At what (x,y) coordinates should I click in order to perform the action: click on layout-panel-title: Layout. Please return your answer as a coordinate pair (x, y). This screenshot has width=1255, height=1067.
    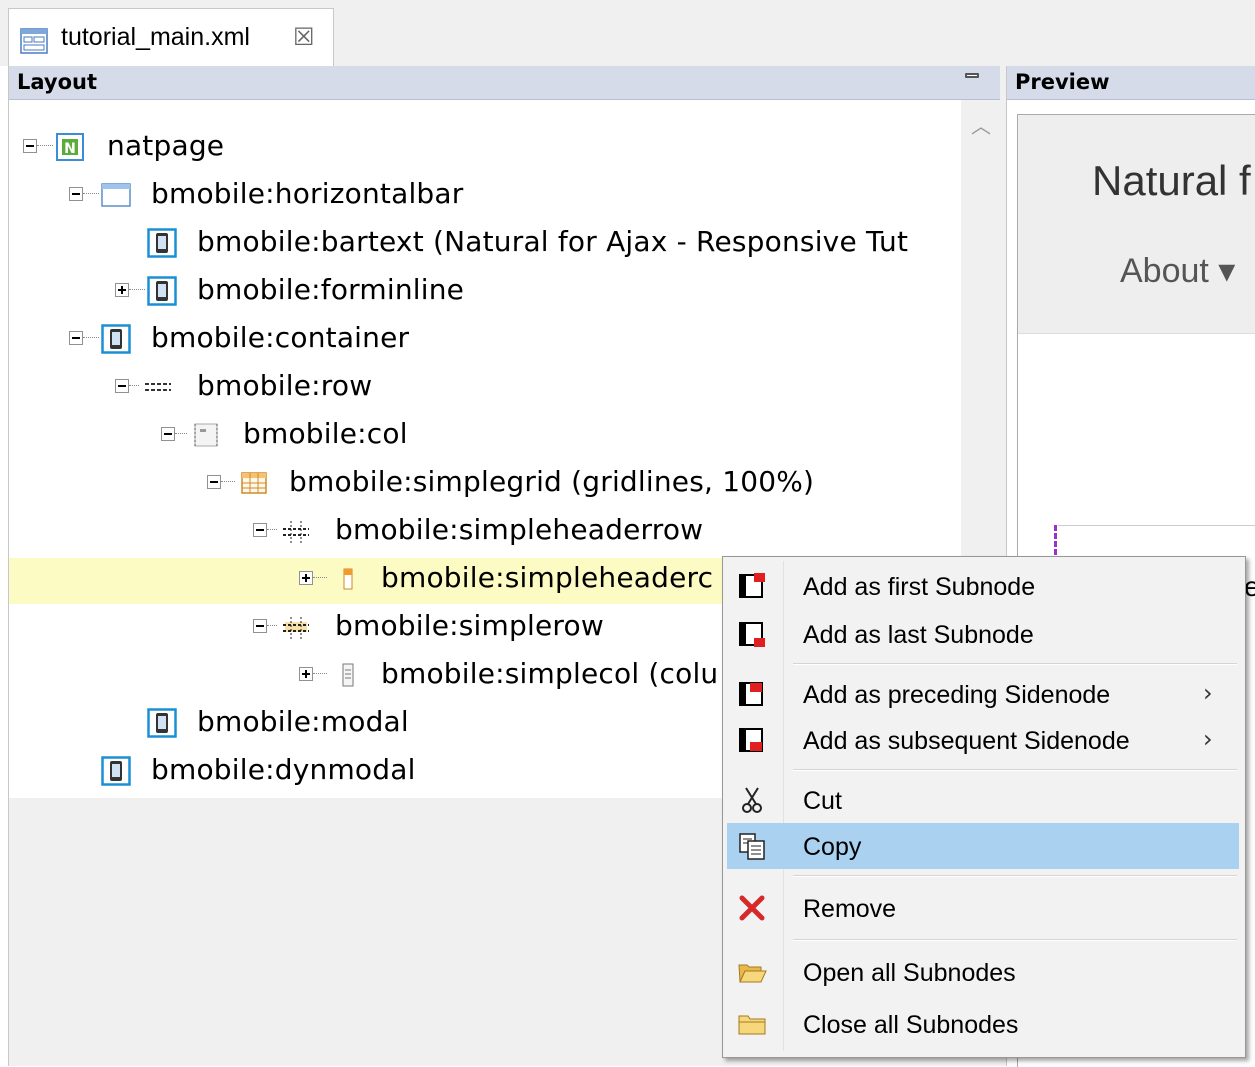
    Looking at the image, I should click on (57, 82).